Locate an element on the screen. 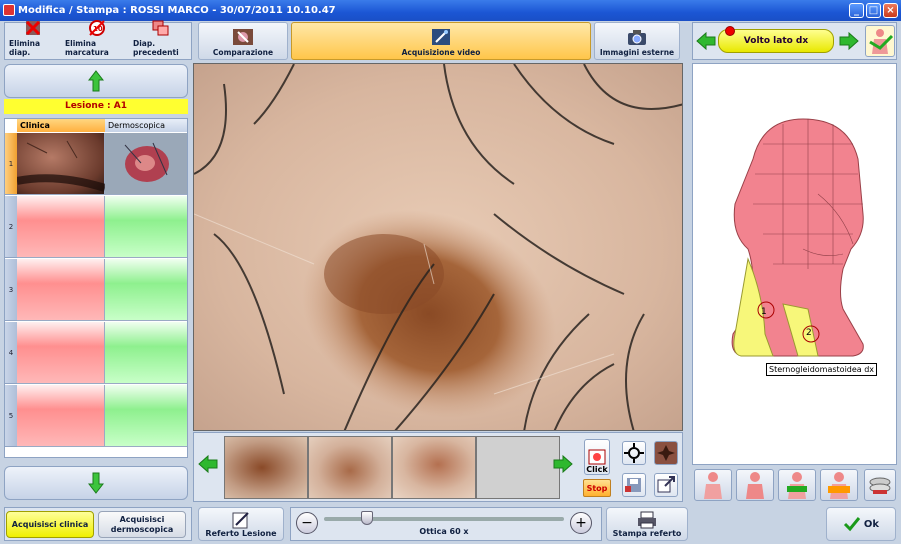  body-back-button is located at coordinates (755, 485).